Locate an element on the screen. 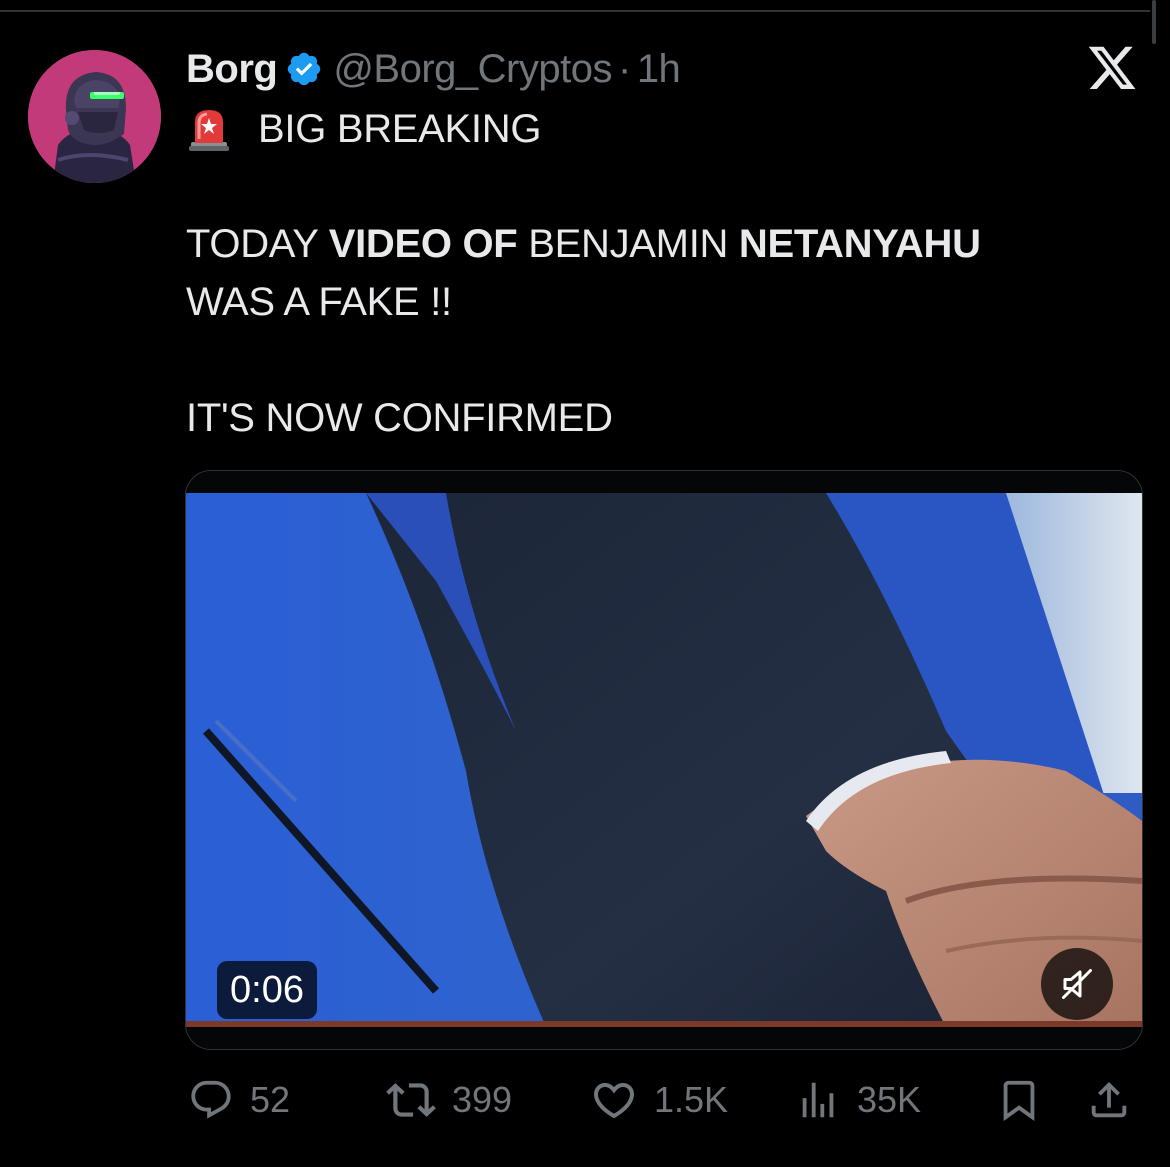 The height and width of the screenshot is (1167, 1170). share-button is located at coordinates (1109, 1100).